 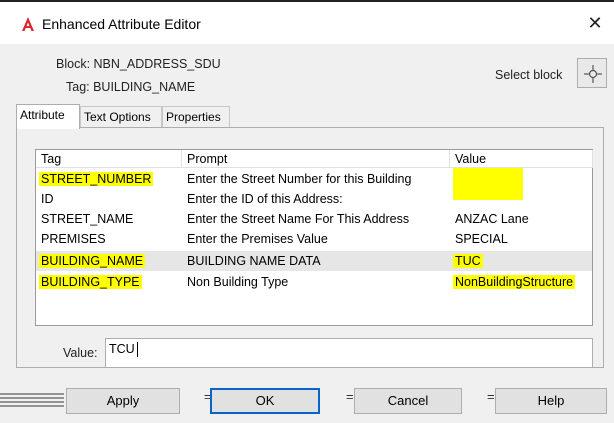 What do you see at coordinates (121, 117) in the screenshot?
I see `tab-text-options: Text Options` at bounding box center [121, 117].